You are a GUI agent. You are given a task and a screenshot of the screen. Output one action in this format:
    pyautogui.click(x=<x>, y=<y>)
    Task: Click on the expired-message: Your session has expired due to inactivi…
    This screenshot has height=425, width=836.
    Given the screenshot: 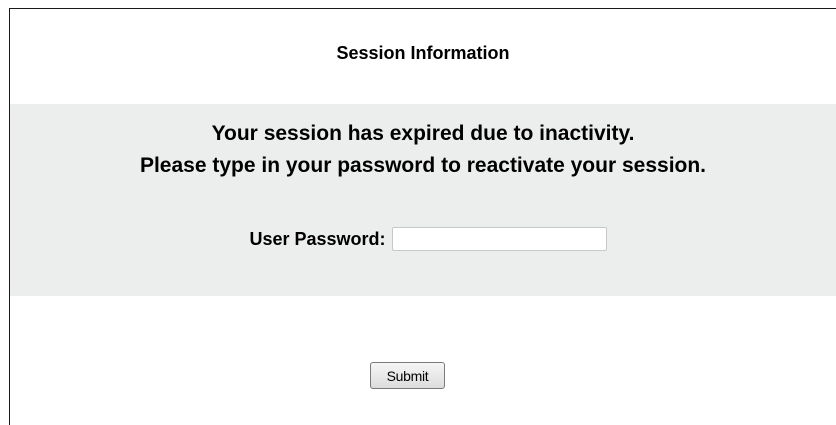 What is the action you would take?
    pyautogui.click(x=423, y=133)
    